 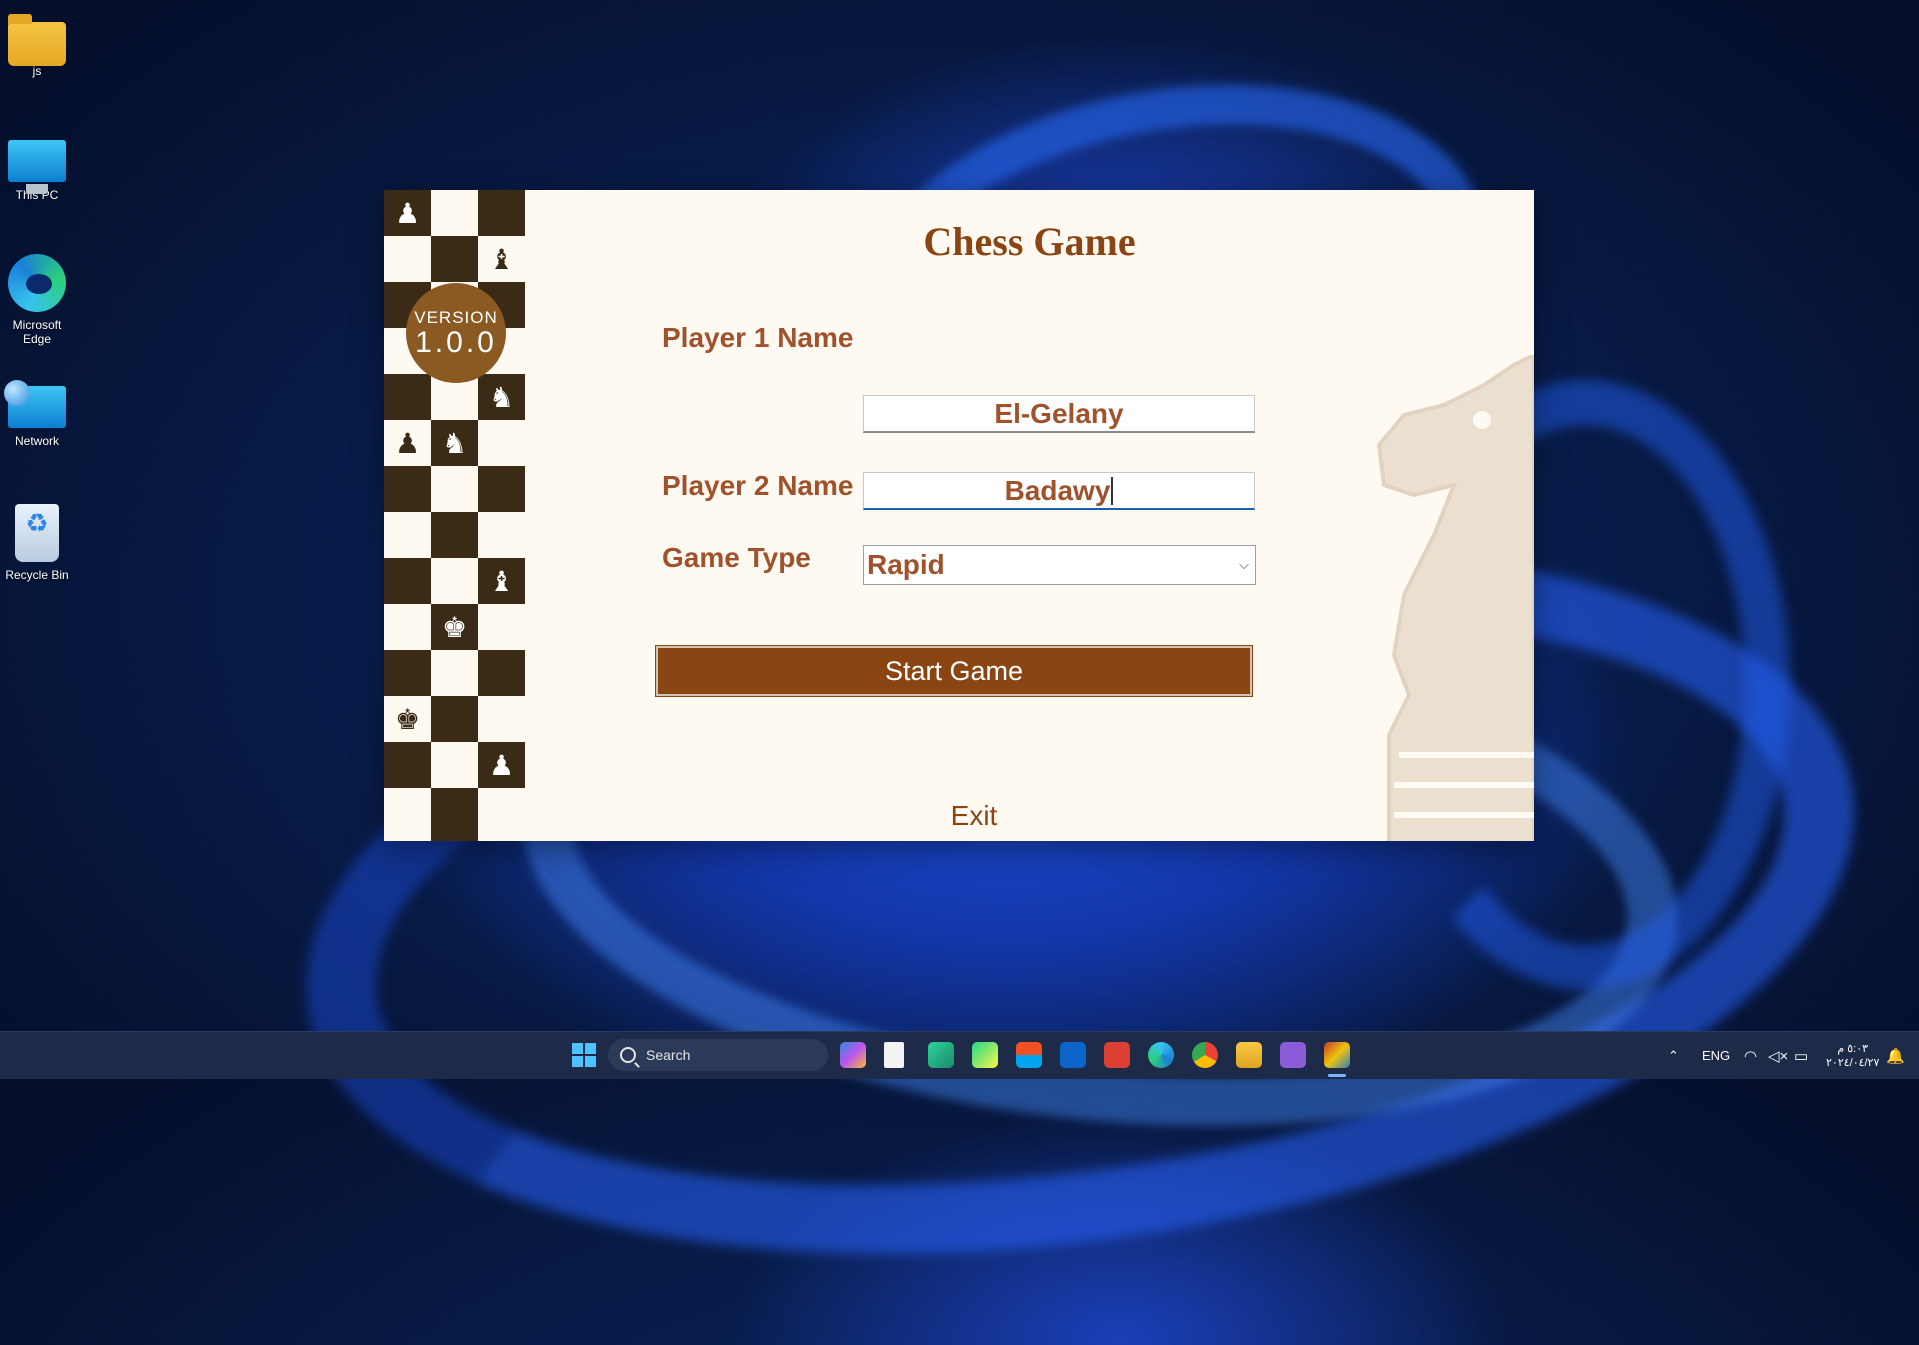 I want to click on taskbar: Search ⌃ ENG ◠ ◁× ▭ ٥:٠٣ م ٢٠٢٤/٠٤/٢٧ 🔔, so click(x=959, y=1055).